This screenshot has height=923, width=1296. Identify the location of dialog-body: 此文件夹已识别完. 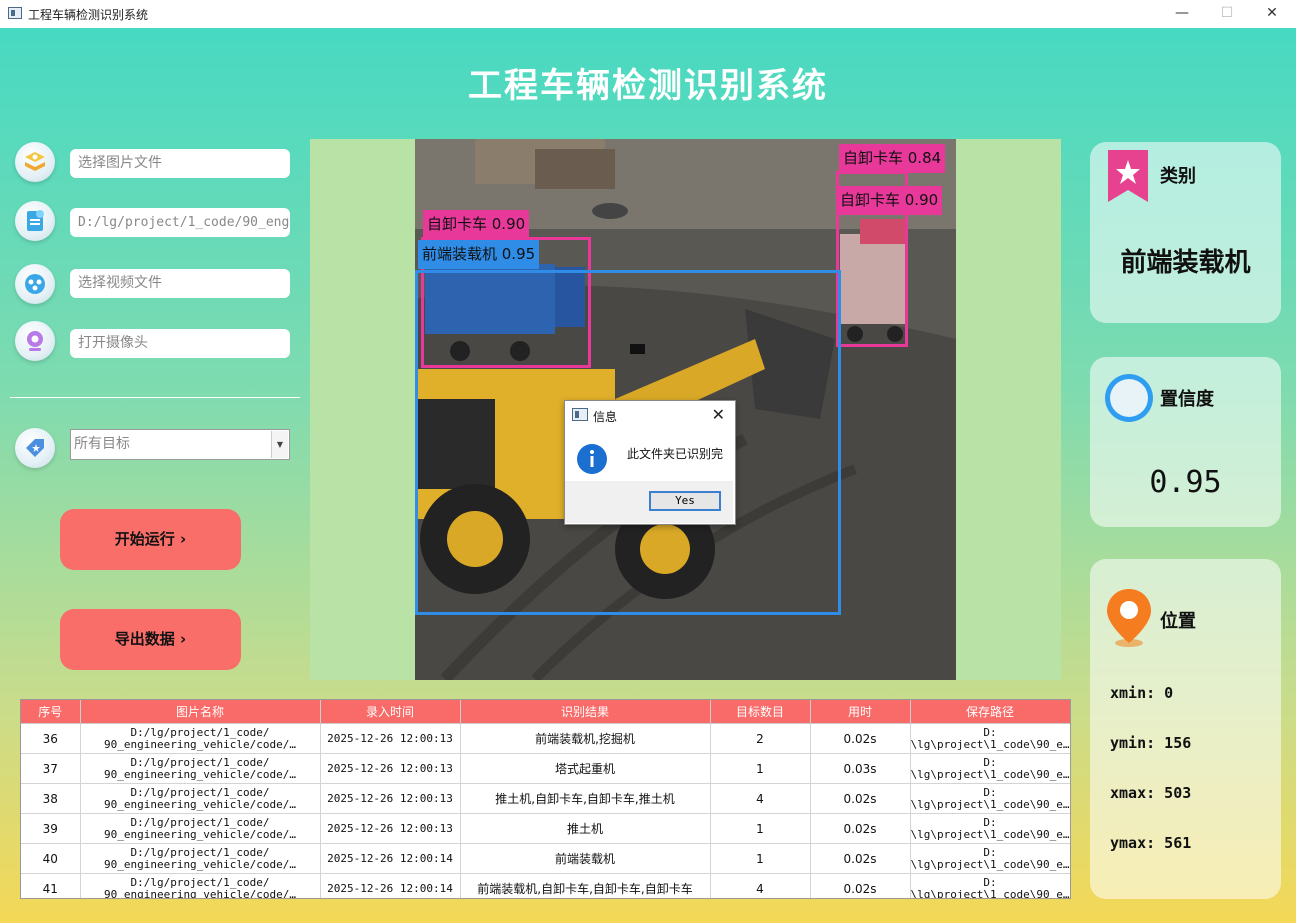
(649, 456).